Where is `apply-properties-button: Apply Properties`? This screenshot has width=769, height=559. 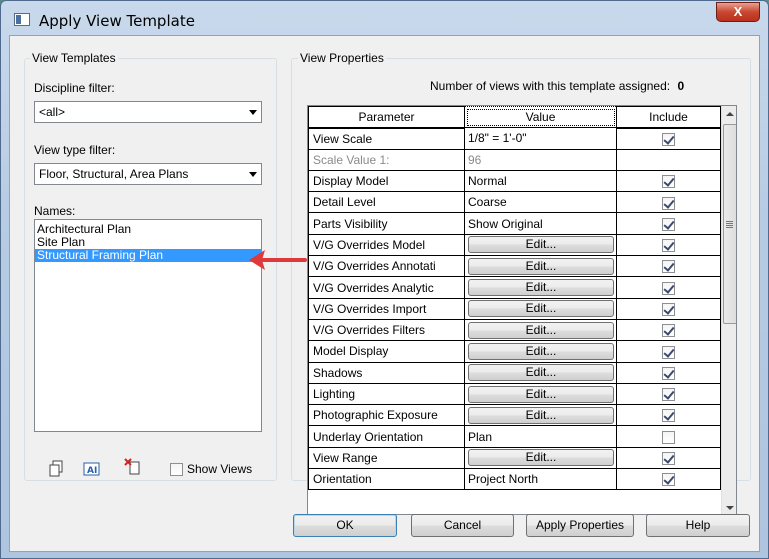
apply-properties-button: Apply Properties is located at coordinates (580, 525).